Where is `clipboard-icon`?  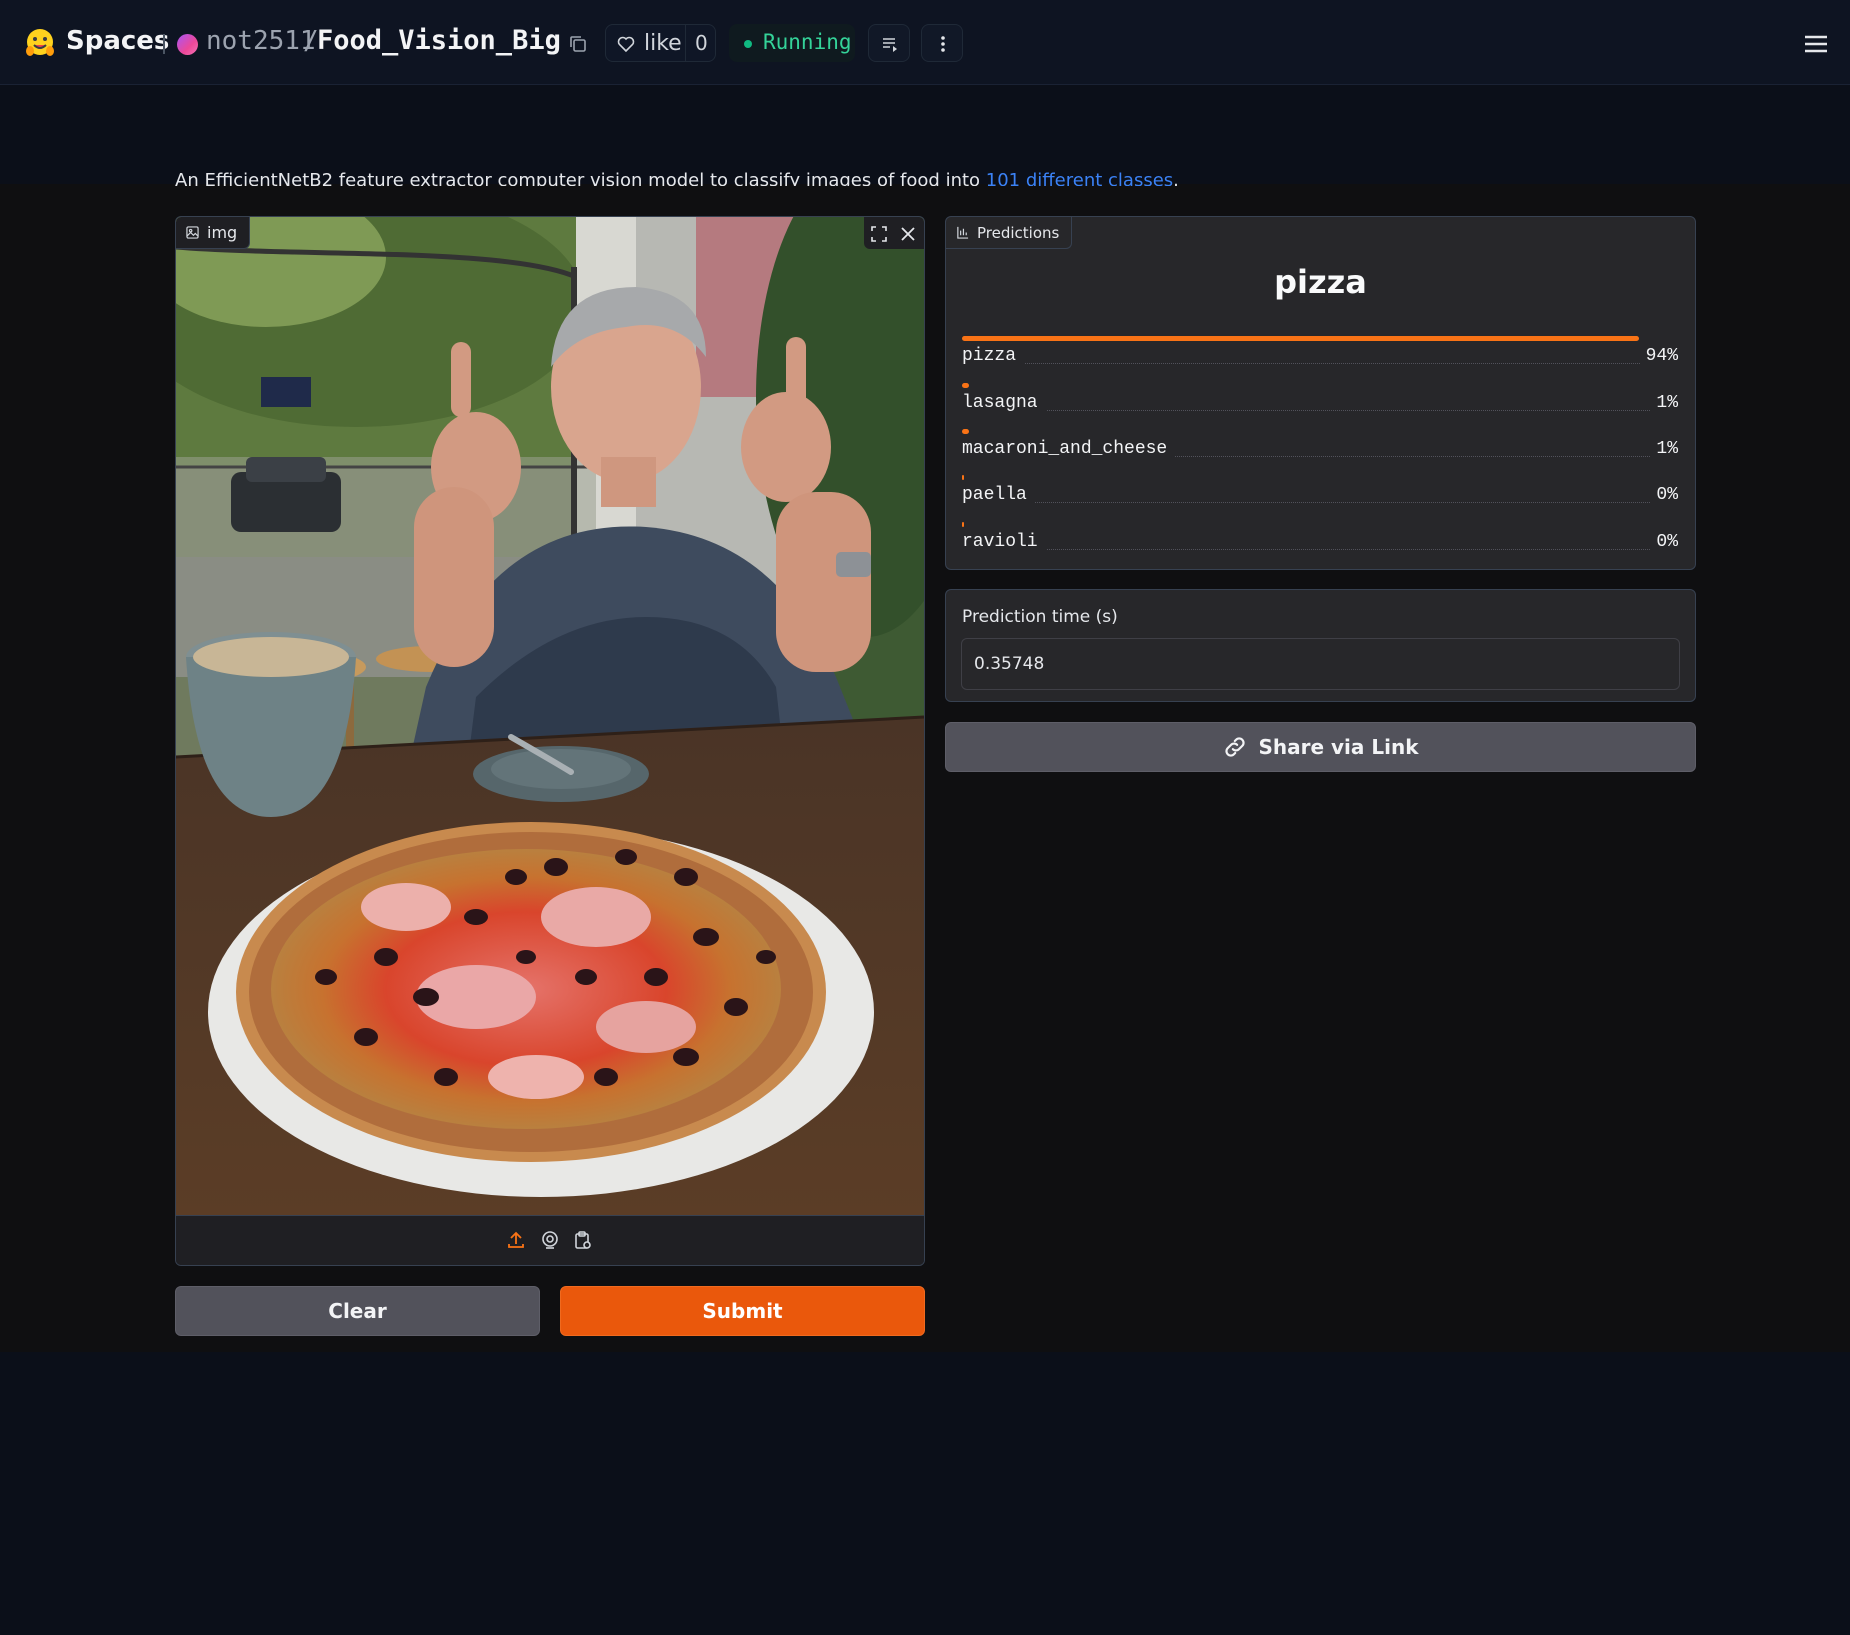 clipboard-icon is located at coordinates (583, 1240).